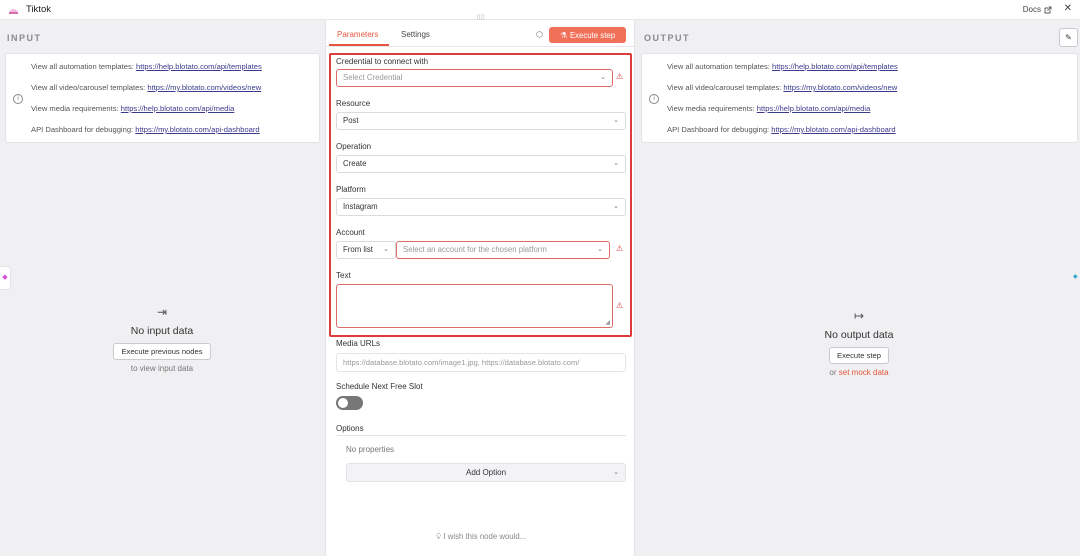  Describe the element at coordinates (415, 34) in the screenshot. I see `tab-settings: Settings` at that location.